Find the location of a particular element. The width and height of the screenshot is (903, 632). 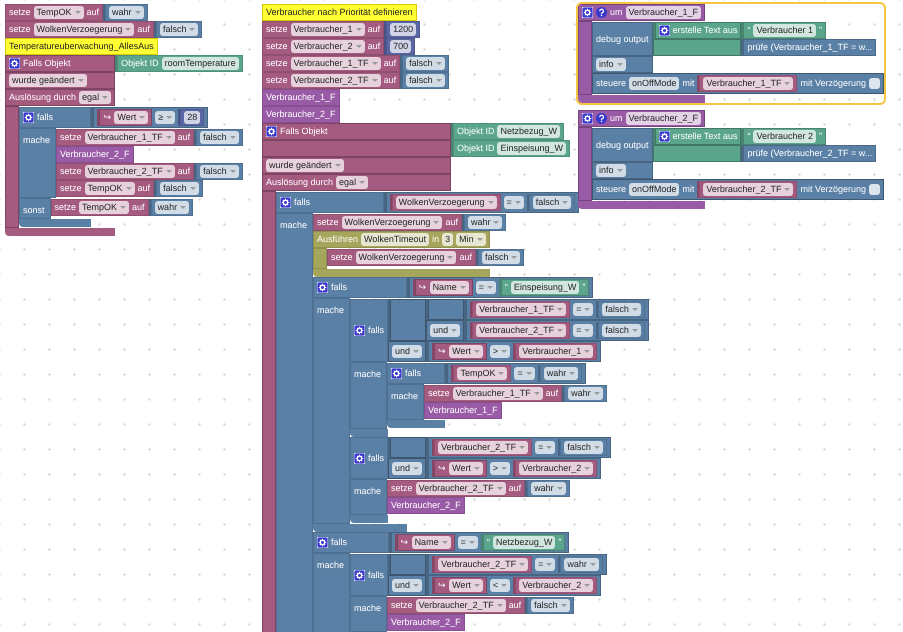

value-field: 700 is located at coordinates (401, 46).